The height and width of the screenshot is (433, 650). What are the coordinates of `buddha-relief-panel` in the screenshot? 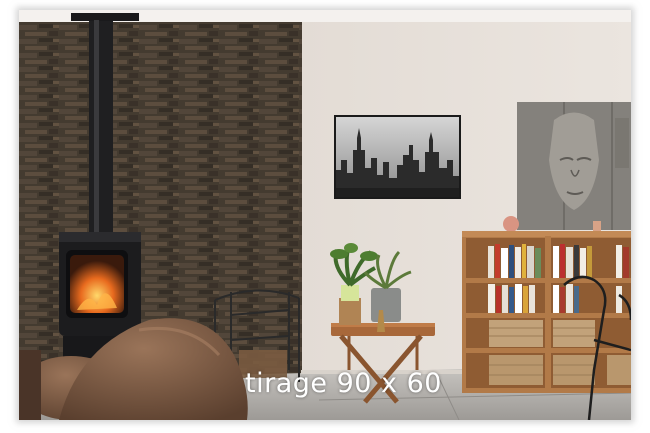 It's located at (574, 166).